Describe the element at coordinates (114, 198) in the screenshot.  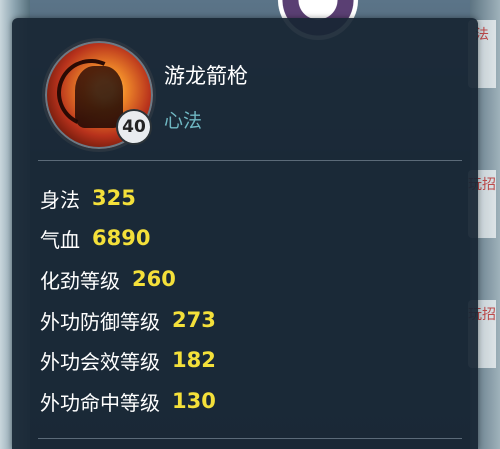
I see `stat-value: 325` at that location.